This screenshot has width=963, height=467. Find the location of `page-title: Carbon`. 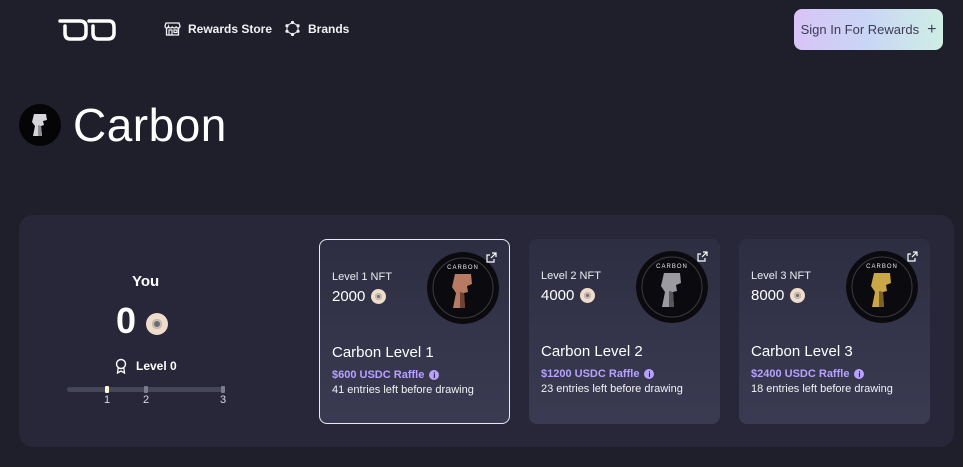

page-title: Carbon is located at coordinates (150, 125).